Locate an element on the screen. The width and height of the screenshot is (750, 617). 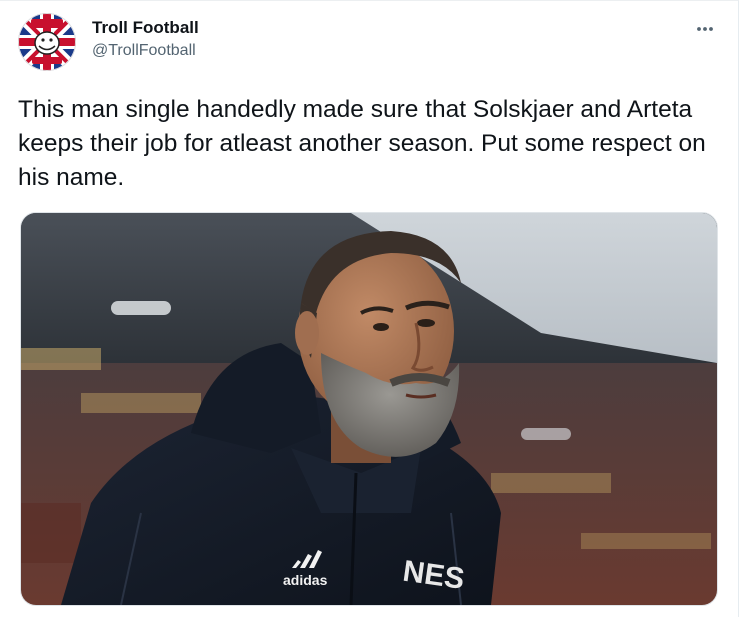
author-avatar is located at coordinates (47, 42).